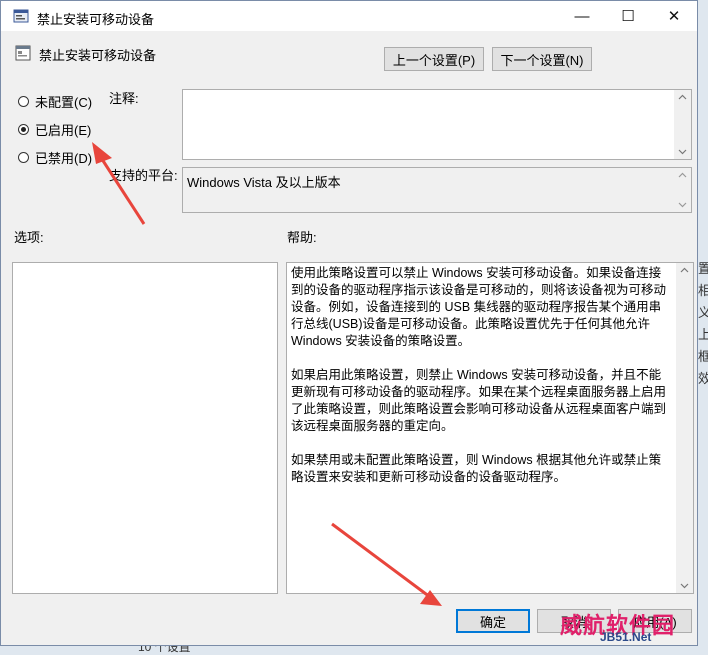 This screenshot has height=655, width=708. Describe the element at coordinates (119, 183) in the screenshot. I see `arrow-to-enabled` at that location.